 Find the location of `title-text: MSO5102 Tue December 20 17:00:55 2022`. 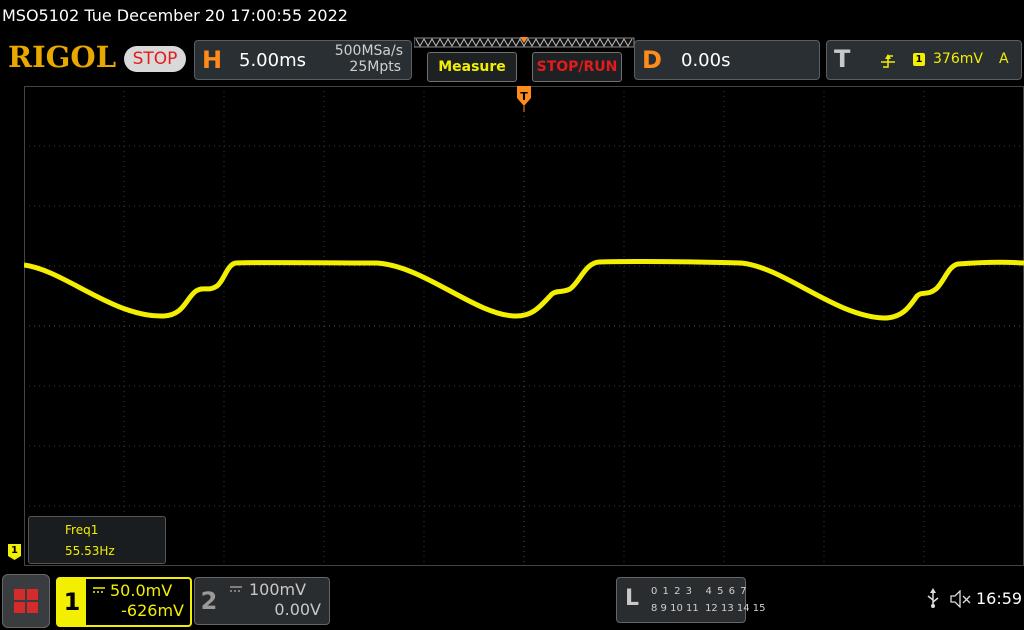

title-text: MSO5102 Tue December 20 17:00:55 2022 is located at coordinates (175, 15).